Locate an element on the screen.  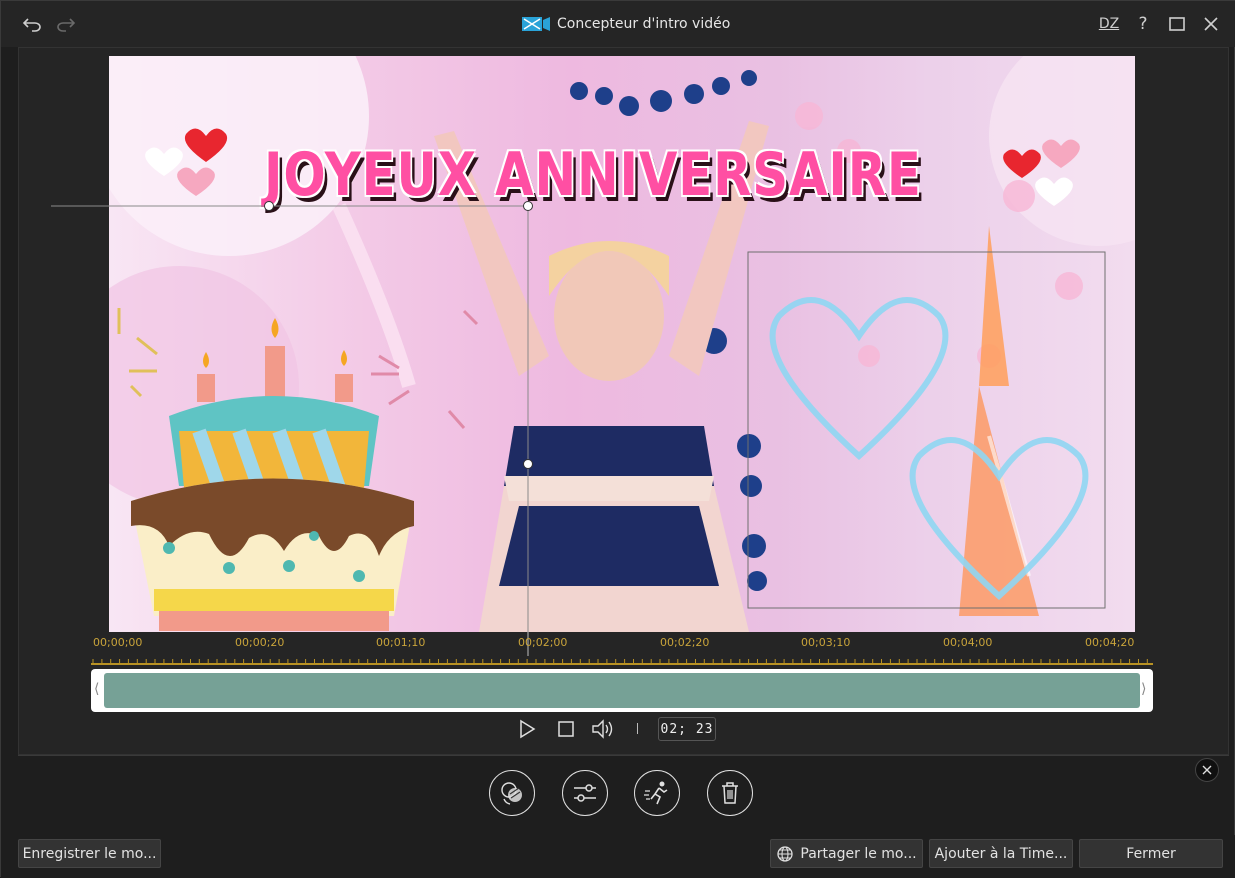
stop-button is located at coordinates (566, 729).